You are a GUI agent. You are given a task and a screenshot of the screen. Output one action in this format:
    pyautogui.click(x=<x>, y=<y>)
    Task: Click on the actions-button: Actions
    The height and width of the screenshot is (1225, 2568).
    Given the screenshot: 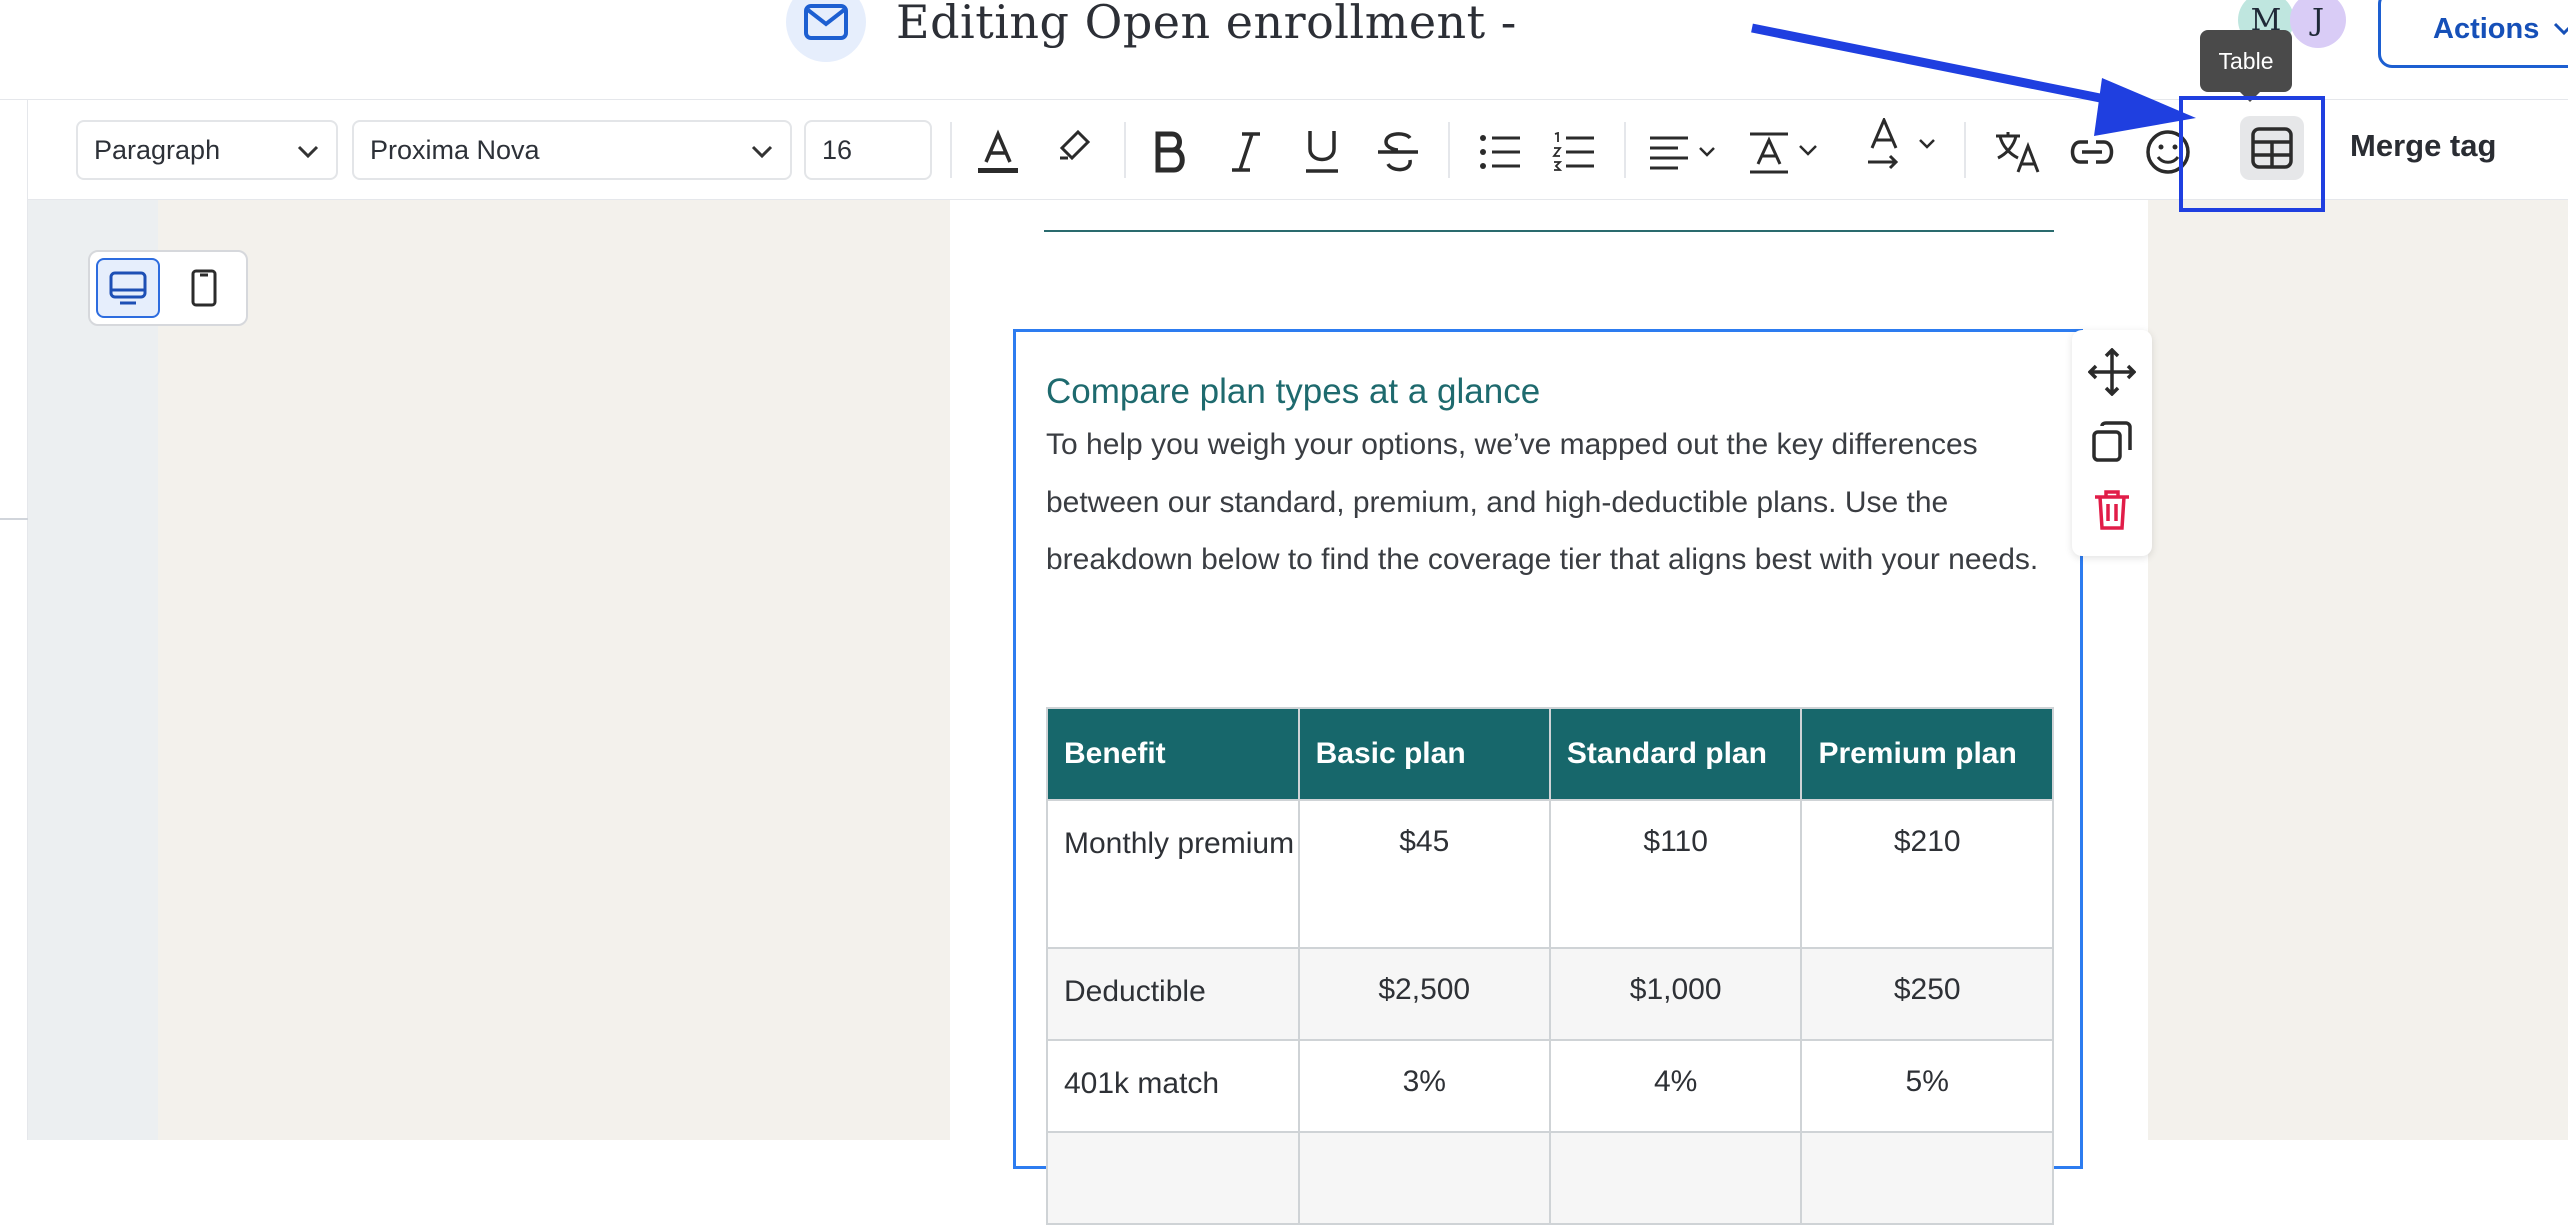 What is the action you would take?
    pyautogui.click(x=2473, y=34)
    